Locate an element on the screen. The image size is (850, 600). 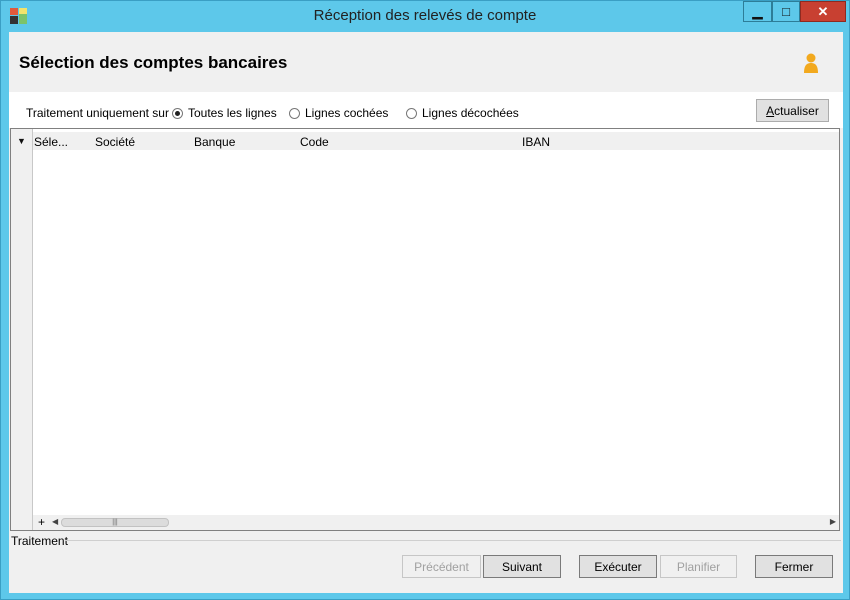
previous-button: Précédent is located at coordinates (441, 566).